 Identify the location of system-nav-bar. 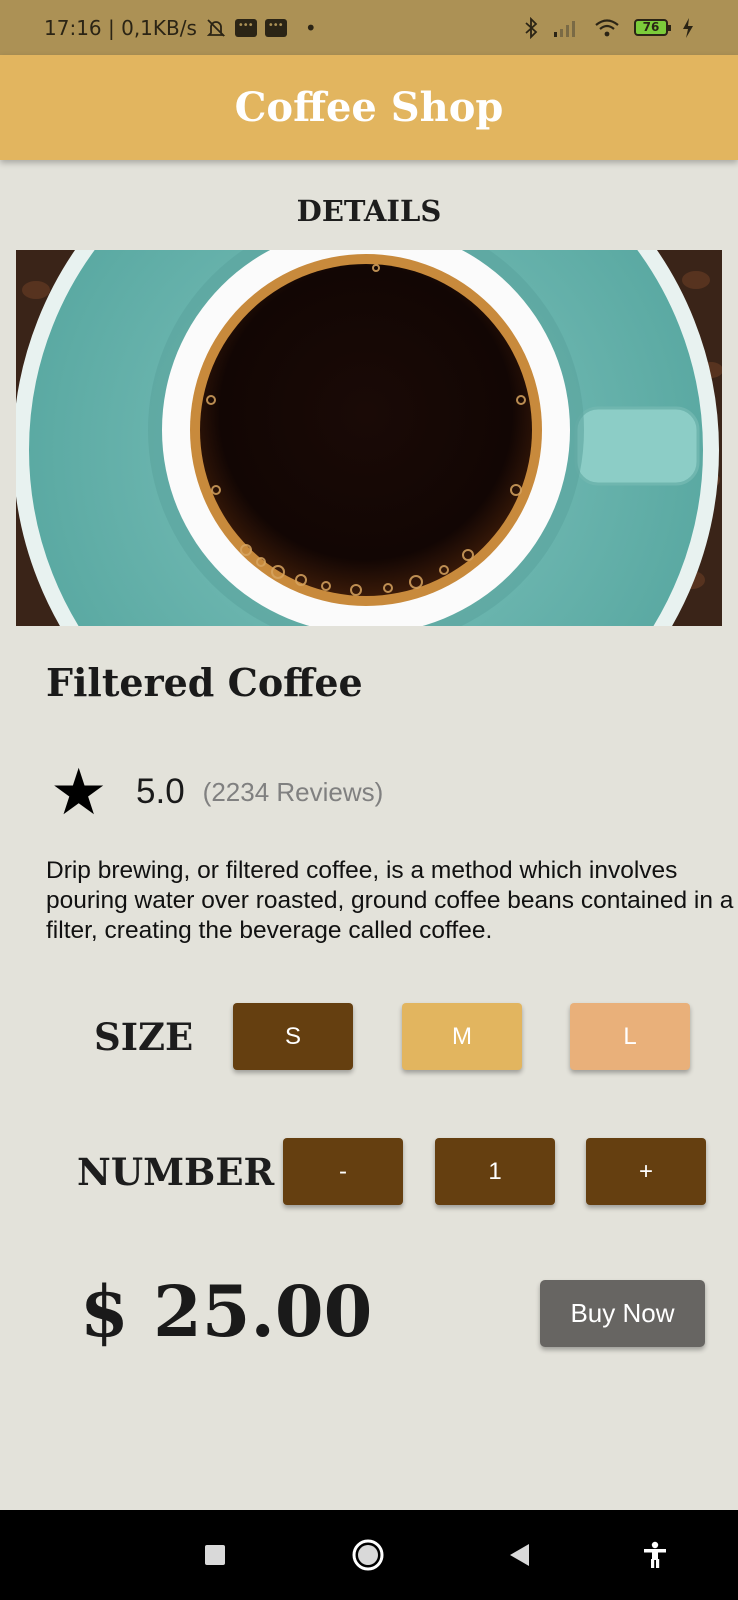
(369, 1555).